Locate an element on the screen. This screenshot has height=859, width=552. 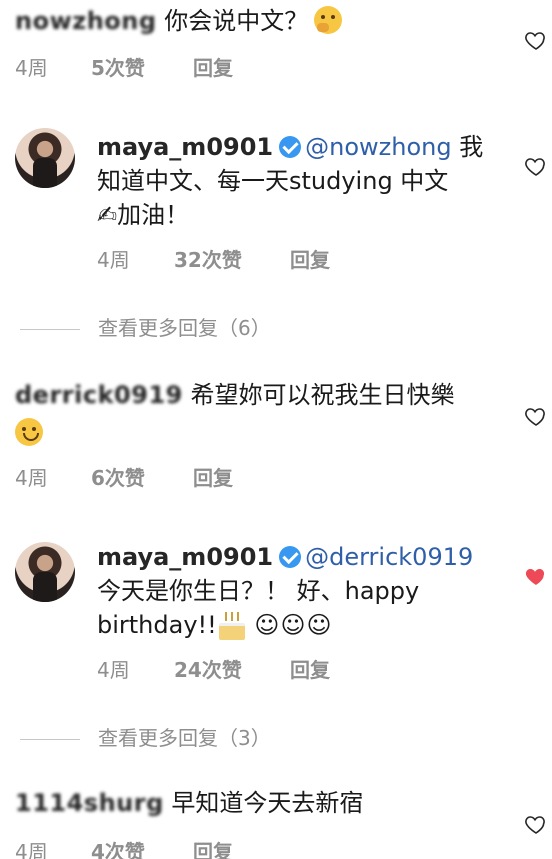
comment-text-line-2: 知道中文、每一天studying 中文 is located at coordinates (273, 181).